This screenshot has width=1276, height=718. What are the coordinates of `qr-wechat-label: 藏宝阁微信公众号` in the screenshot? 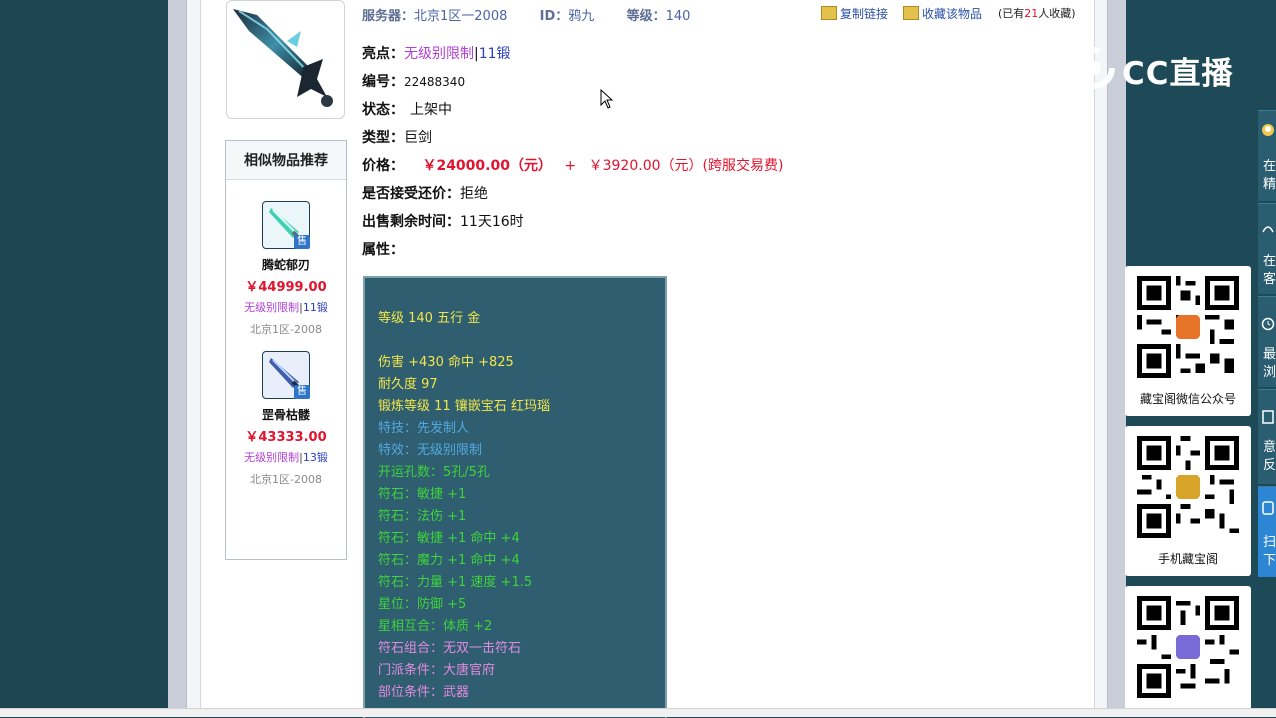 It's located at (1187, 399).